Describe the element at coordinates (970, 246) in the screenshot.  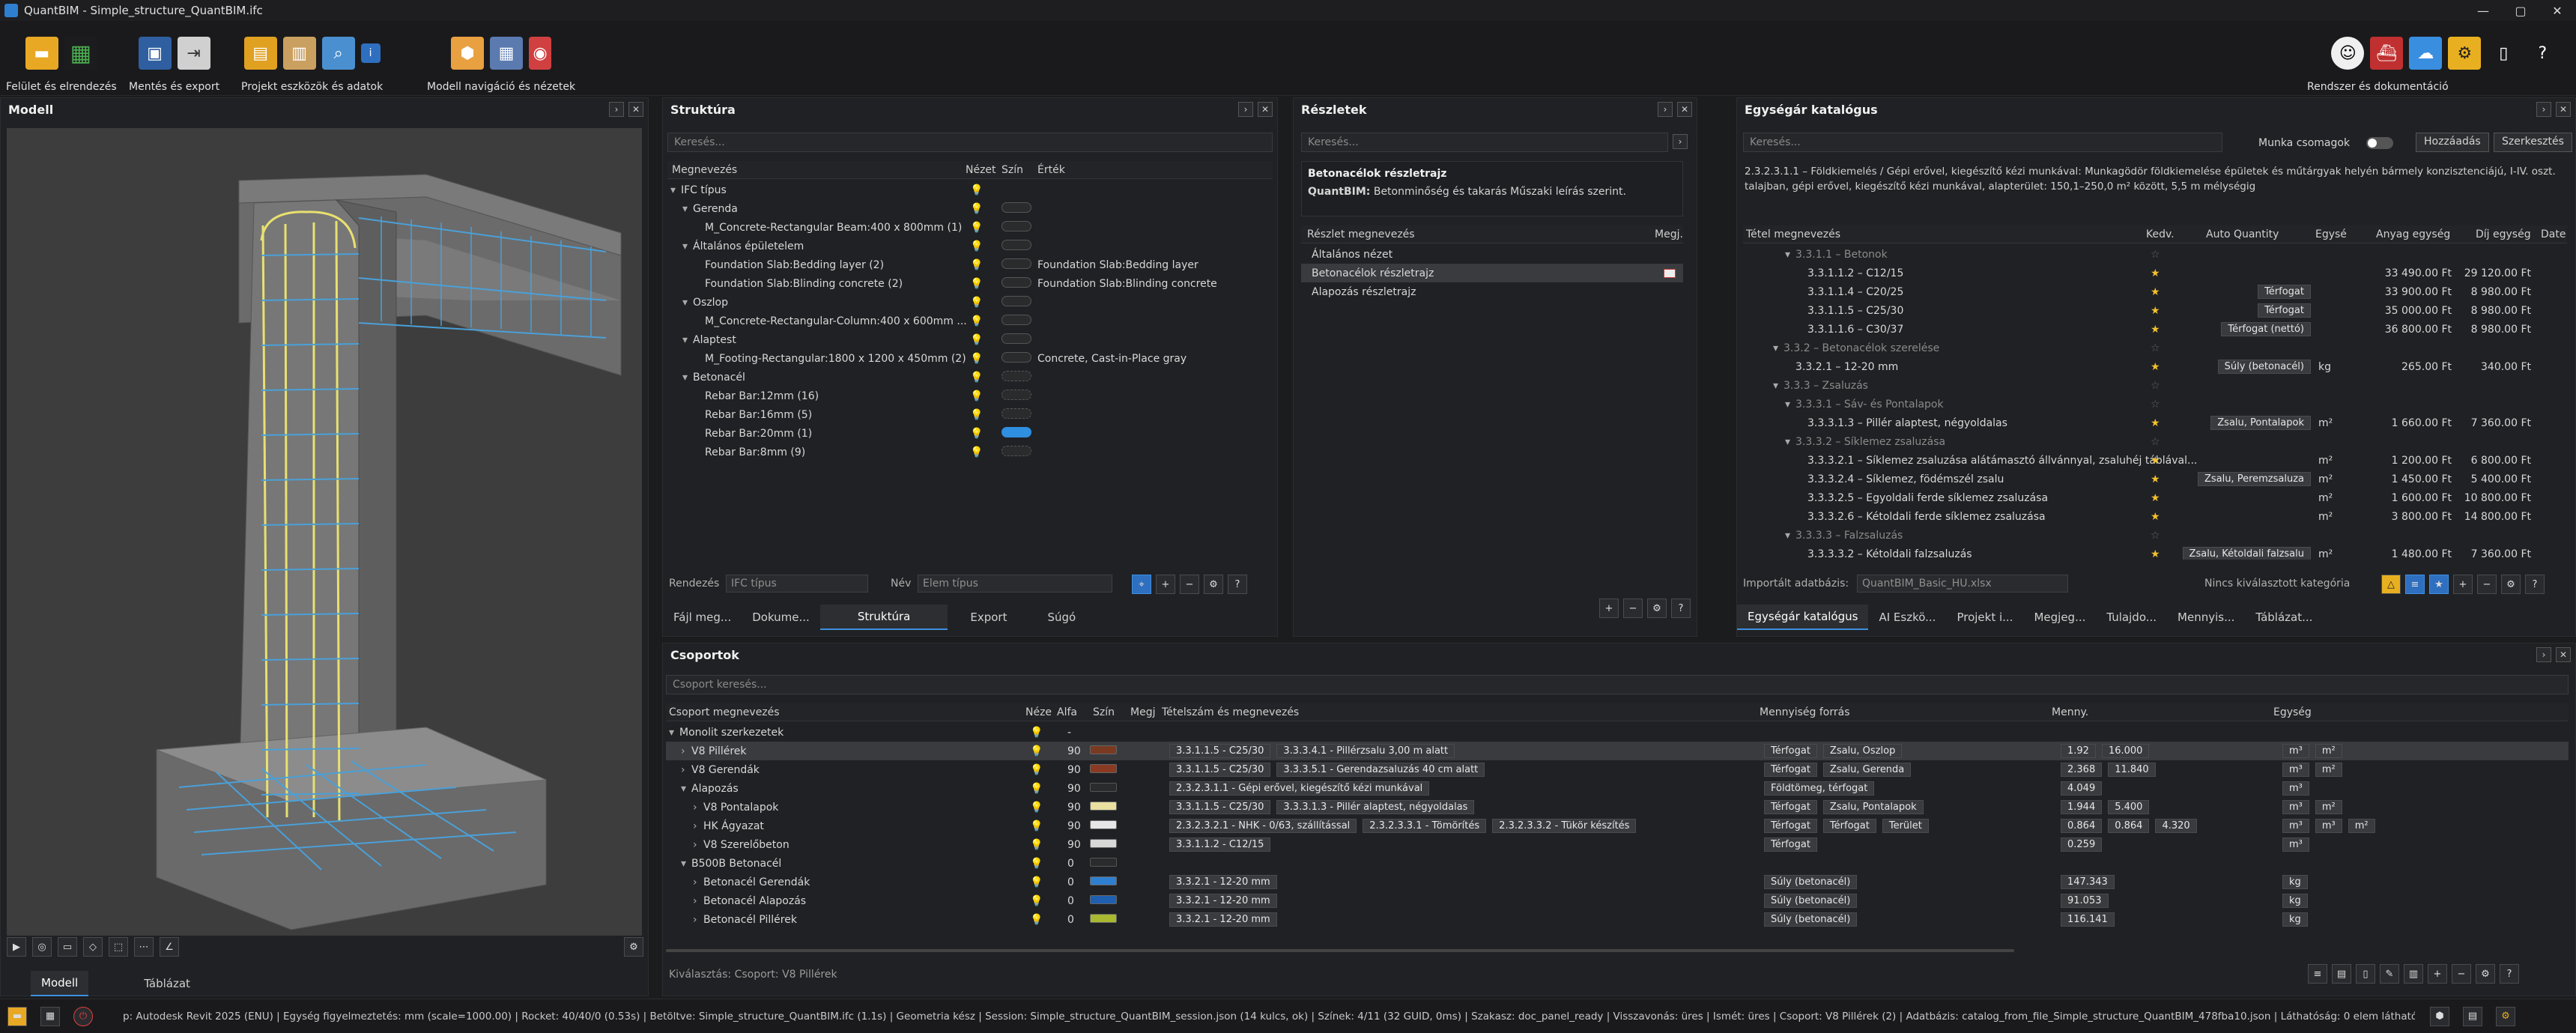
I see `structure-row: ▾ Általános épületelem 💡` at that location.